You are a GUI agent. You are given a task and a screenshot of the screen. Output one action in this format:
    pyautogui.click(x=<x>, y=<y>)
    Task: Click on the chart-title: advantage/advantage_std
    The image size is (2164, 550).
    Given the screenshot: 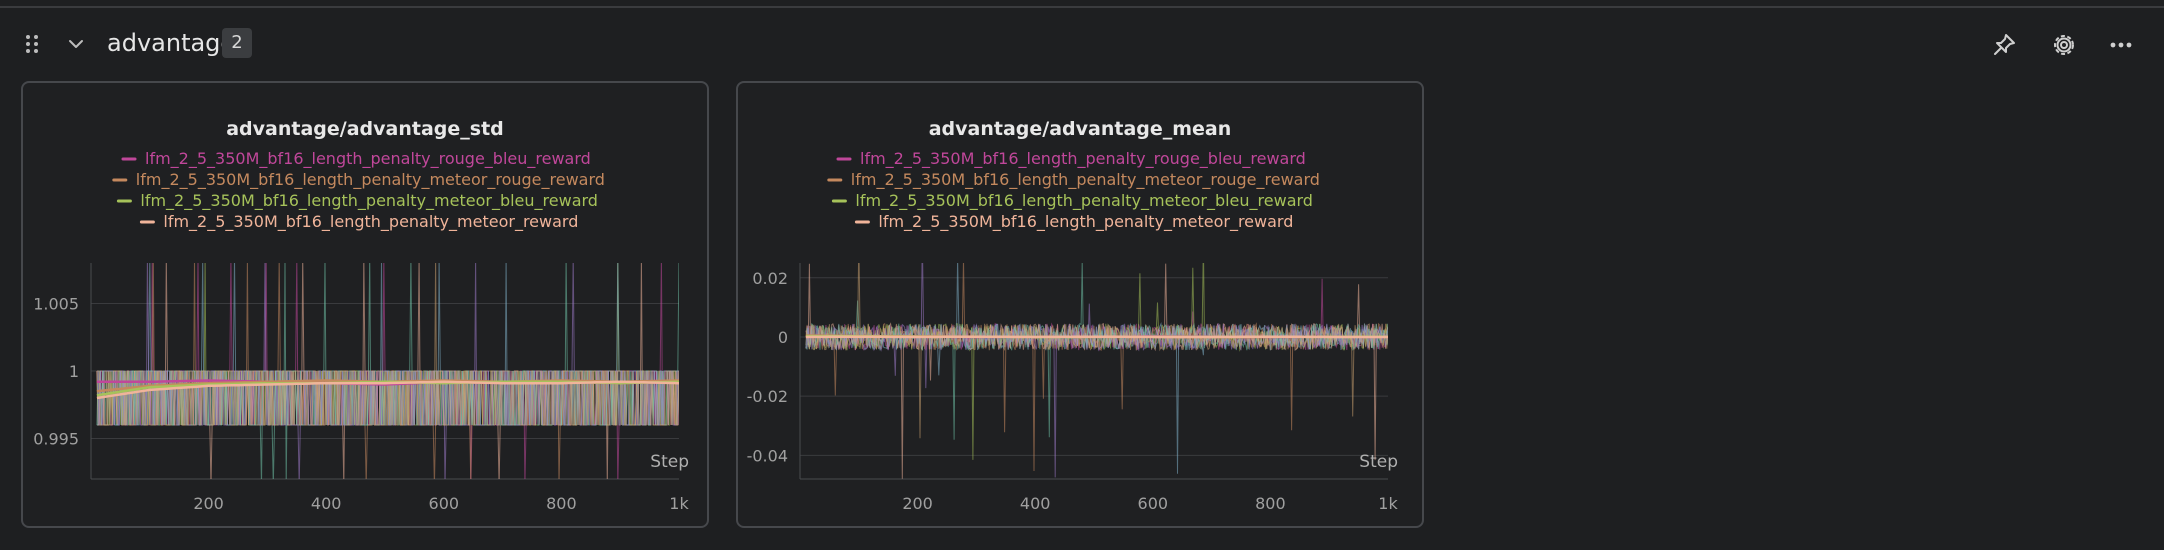 What is the action you would take?
    pyautogui.click(x=365, y=129)
    